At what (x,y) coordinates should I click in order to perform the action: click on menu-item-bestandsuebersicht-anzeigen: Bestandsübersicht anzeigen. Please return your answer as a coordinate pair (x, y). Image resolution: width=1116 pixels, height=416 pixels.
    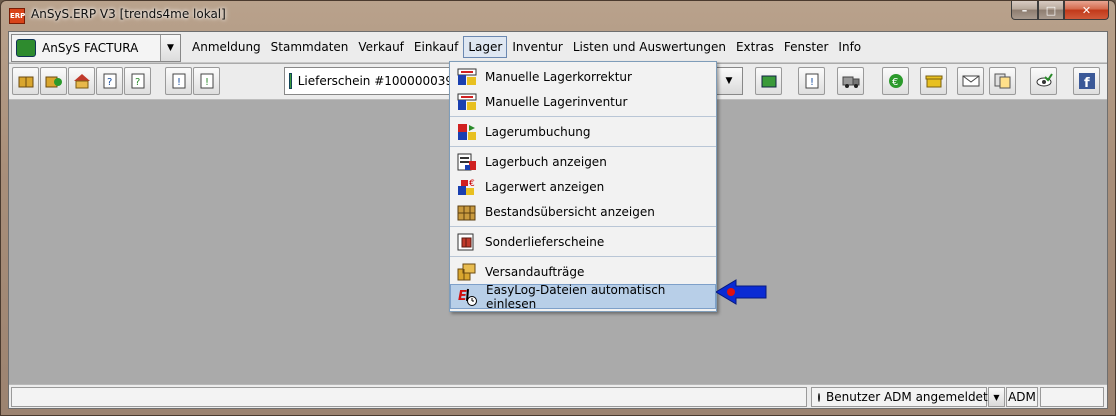
    Looking at the image, I should click on (583, 211).